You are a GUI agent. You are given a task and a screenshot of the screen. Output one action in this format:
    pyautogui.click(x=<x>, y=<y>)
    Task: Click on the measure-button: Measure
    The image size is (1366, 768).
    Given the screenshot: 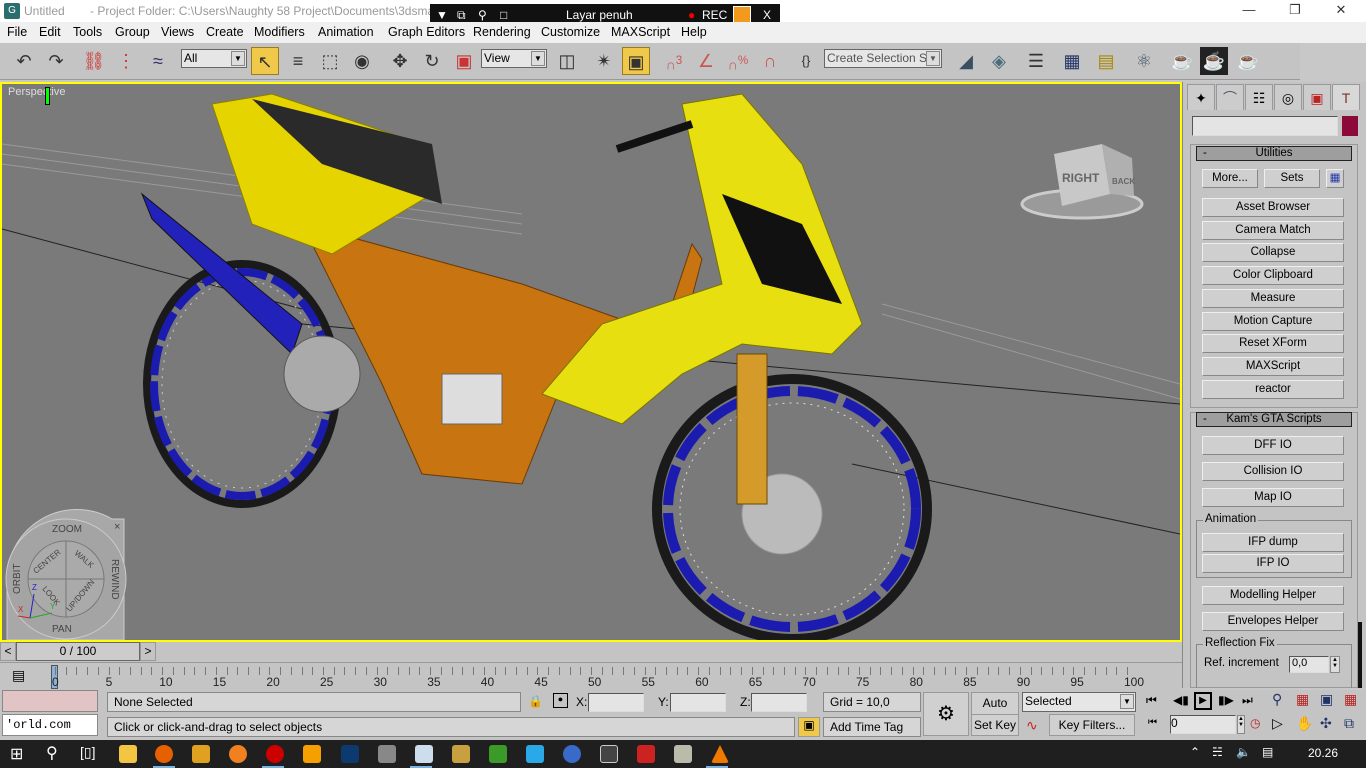 What is the action you would take?
    pyautogui.click(x=1273, y=298)
    